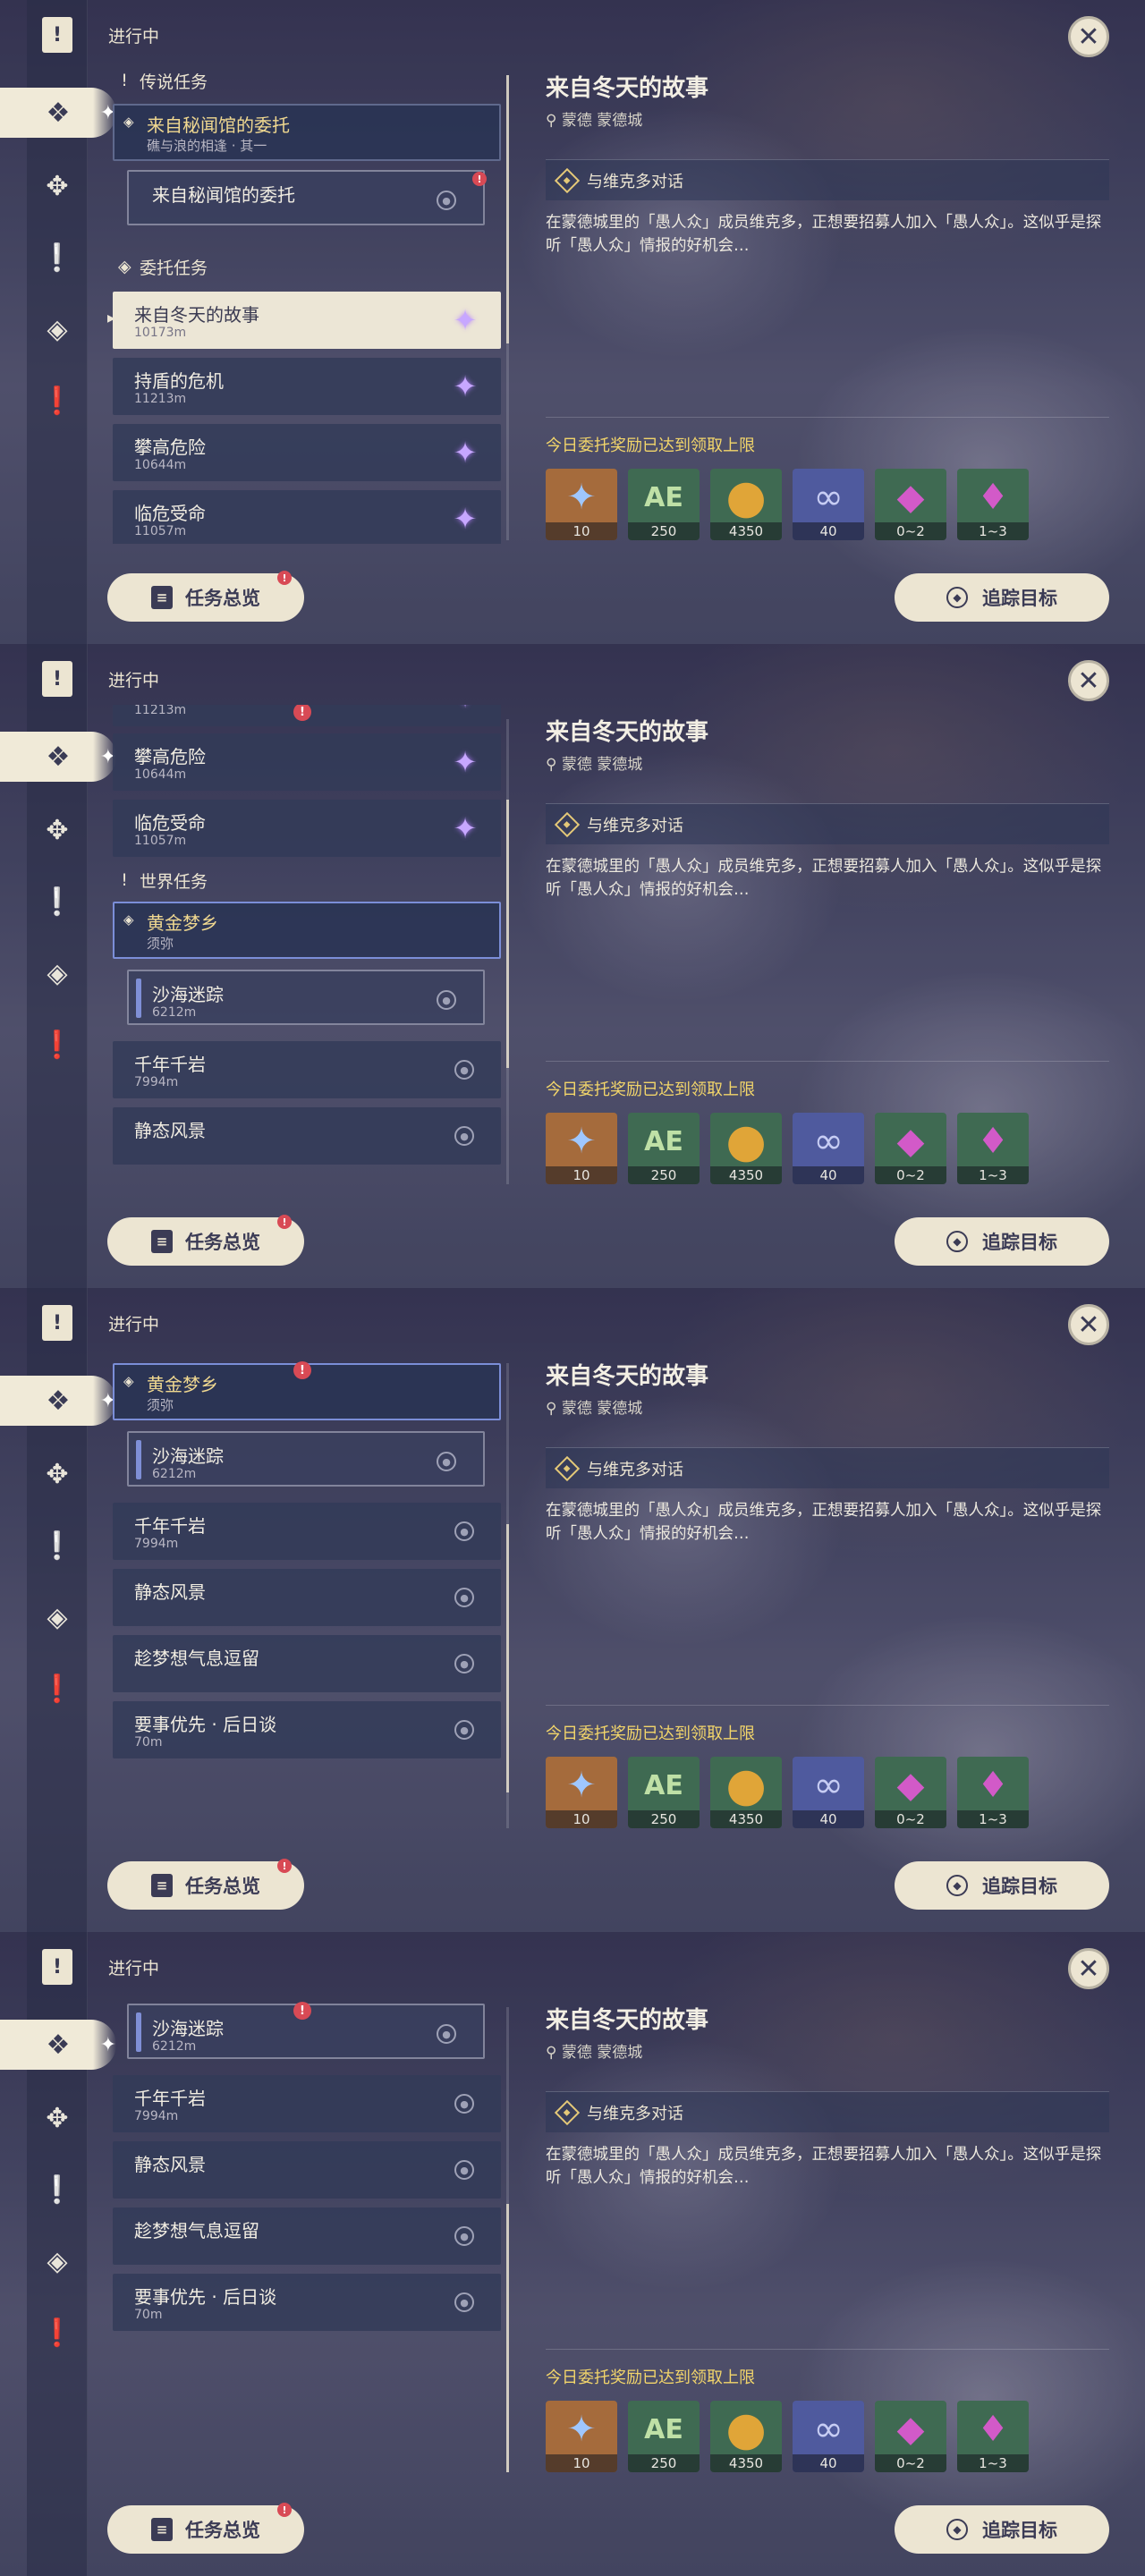 This screenshot has height=2576, width=1145. I want to click on primogem-icon: ✦, so click(581, 2429).